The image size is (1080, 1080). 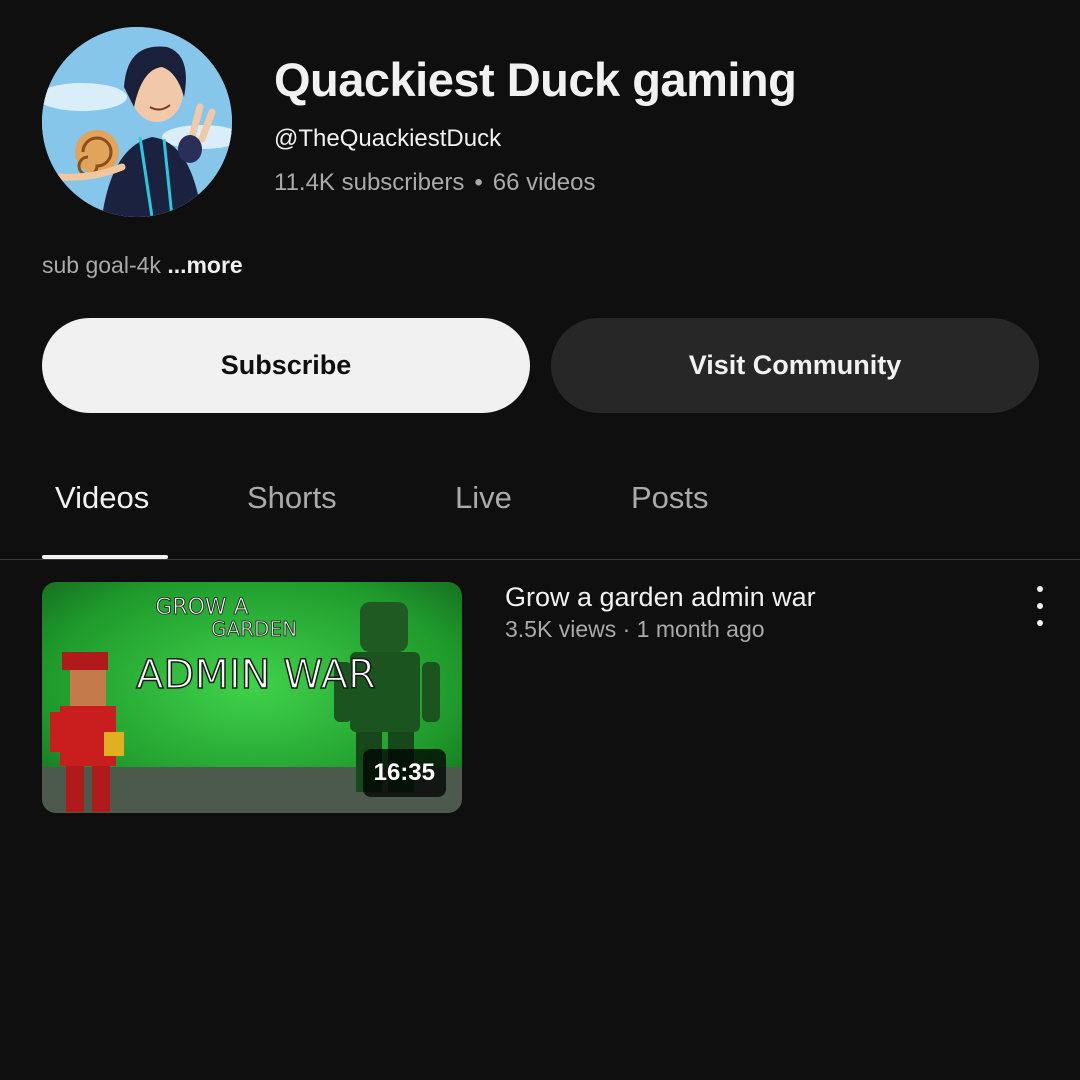 I want to click on description-text: sub goal-4k, so click(x=101, y=265).